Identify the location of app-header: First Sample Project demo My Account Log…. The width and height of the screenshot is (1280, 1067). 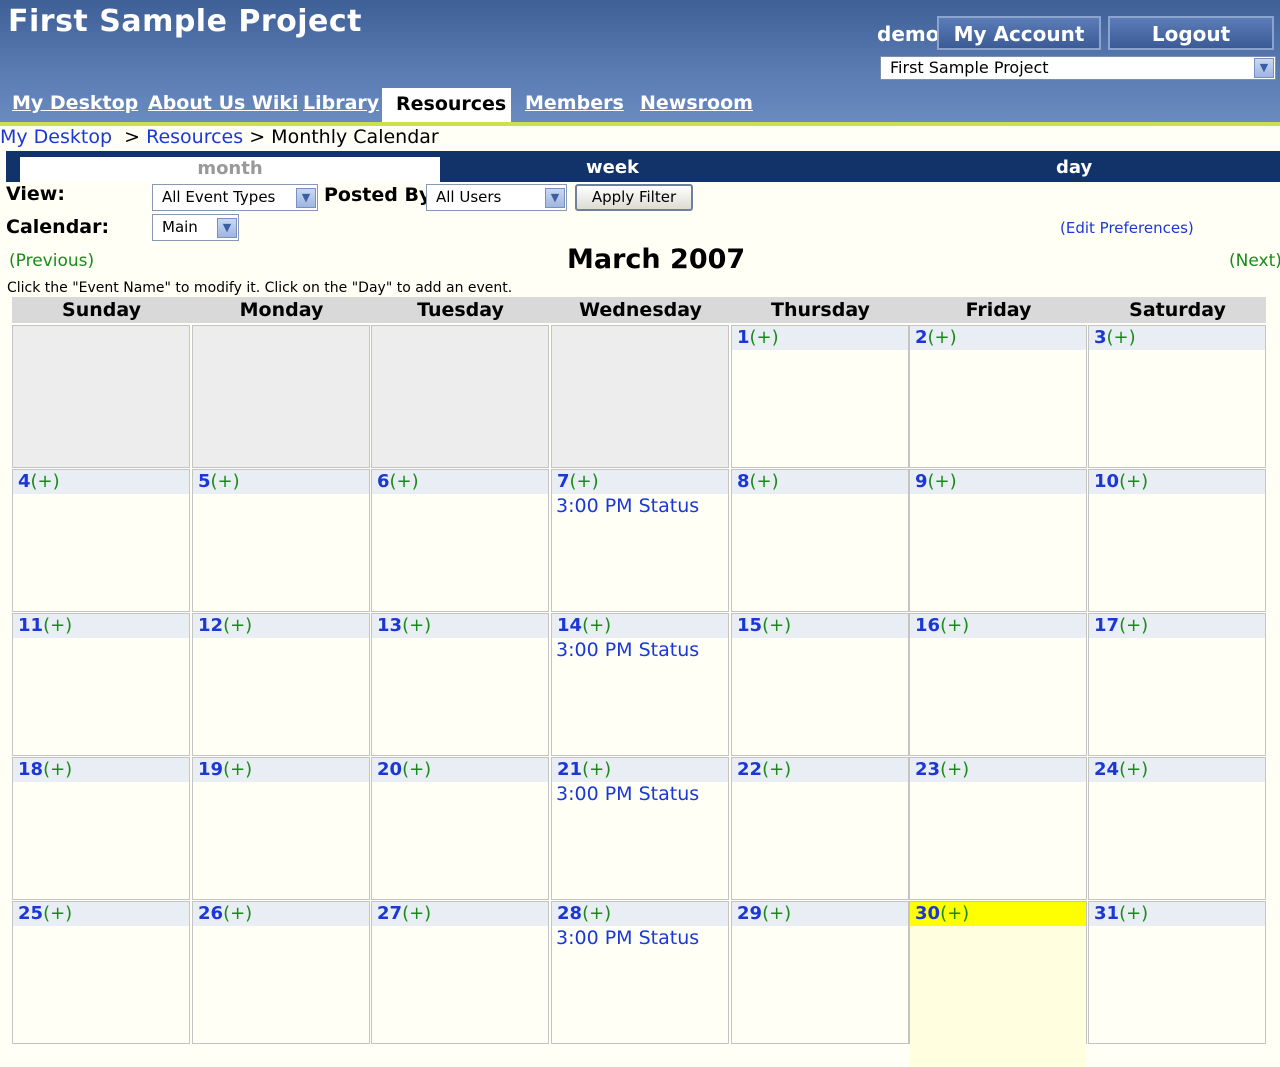
(640, 61).